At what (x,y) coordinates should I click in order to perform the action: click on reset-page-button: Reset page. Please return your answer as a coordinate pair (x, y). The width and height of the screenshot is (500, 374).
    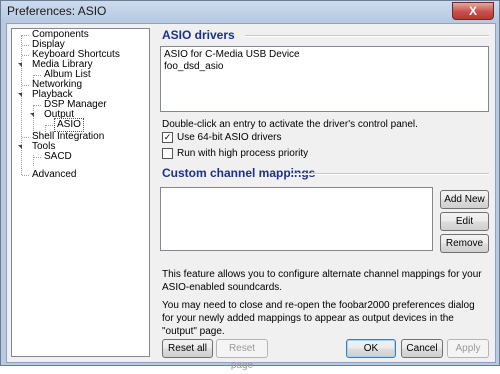
    Looking at the image, I should click on (242, 355).